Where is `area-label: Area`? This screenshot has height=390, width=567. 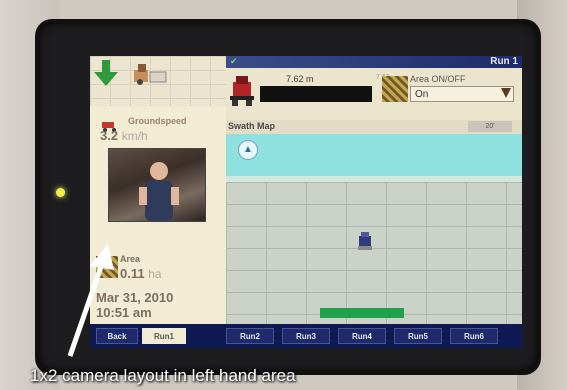
area-label: Area is located at coordinates (130, 259).